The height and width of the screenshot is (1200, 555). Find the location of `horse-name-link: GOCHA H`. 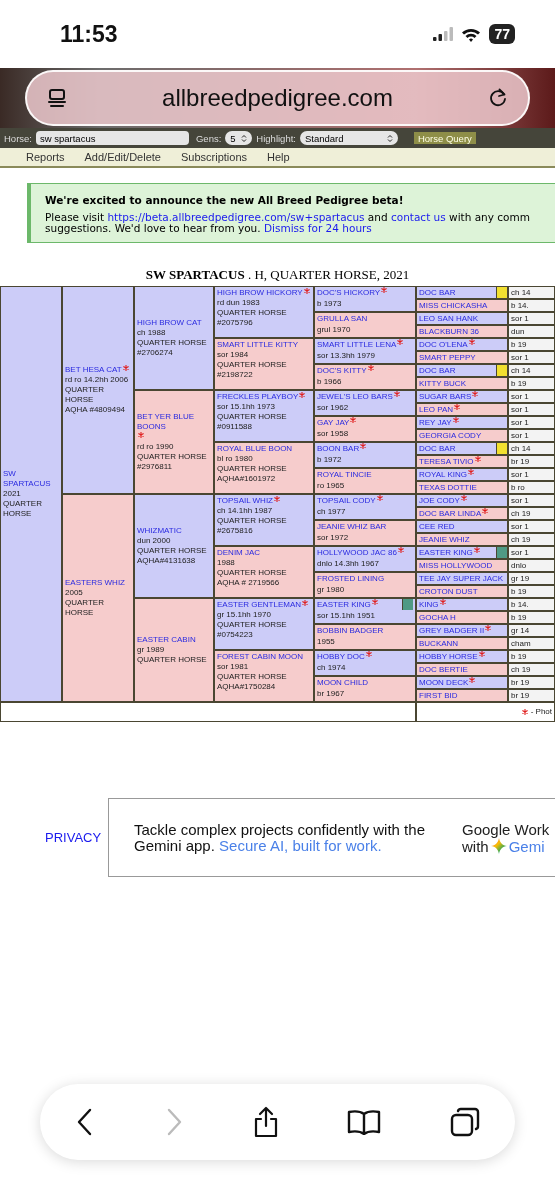

horse-name-link: GOCHA H is located at coordinates (437, 617).